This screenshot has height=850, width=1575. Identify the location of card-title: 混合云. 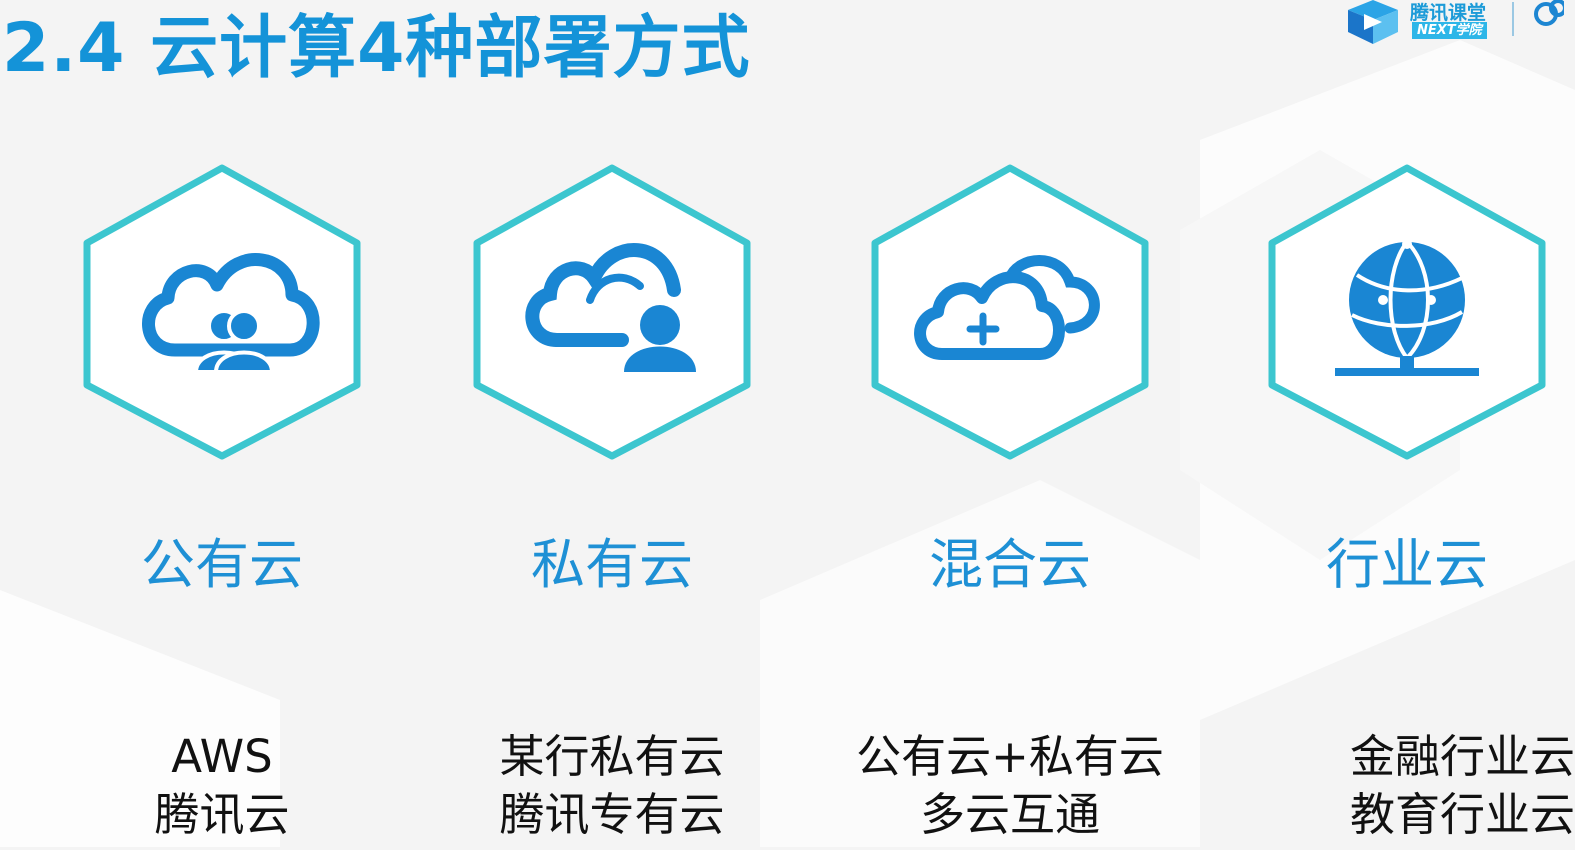
(1010, 564).